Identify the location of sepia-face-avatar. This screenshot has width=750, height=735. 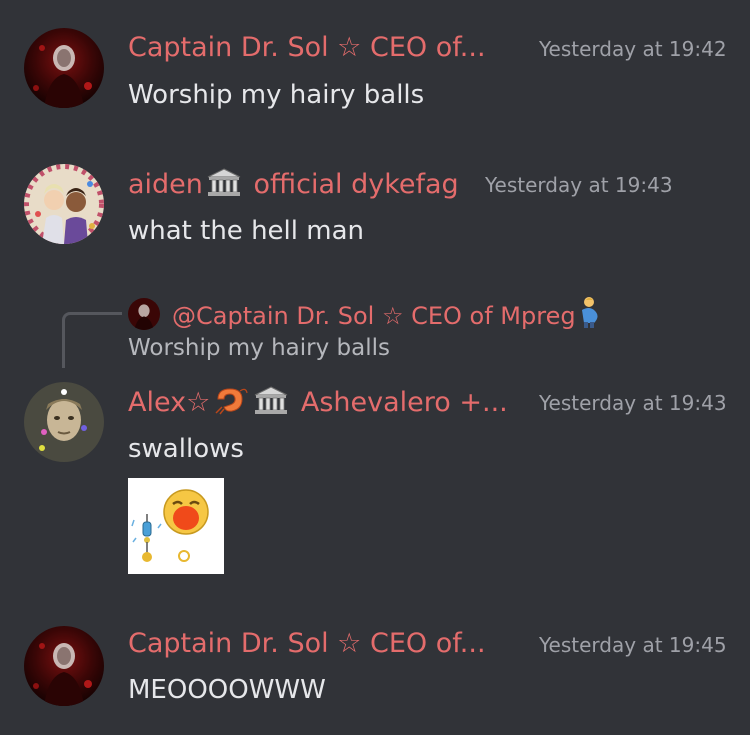
(64, 422).